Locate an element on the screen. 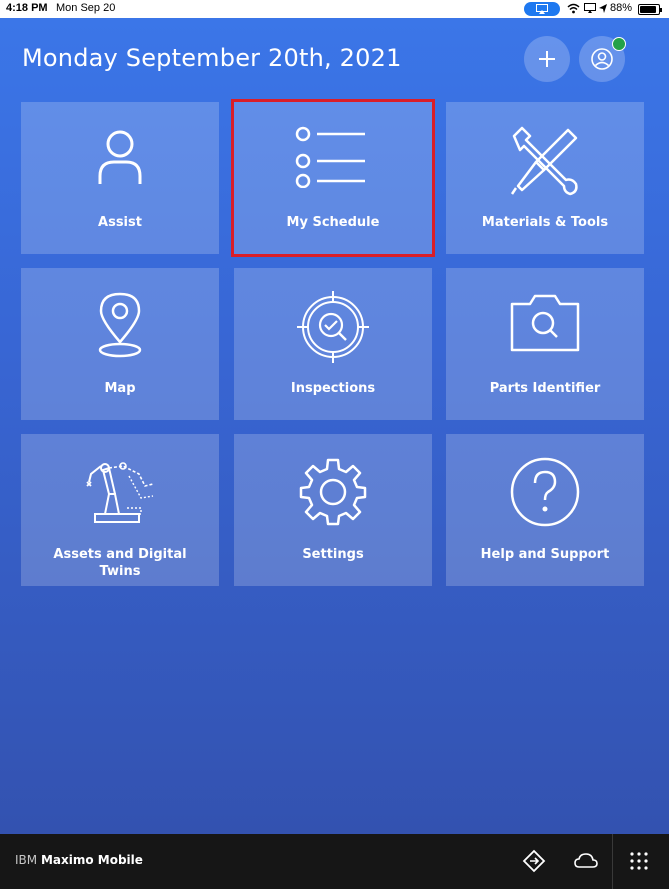  online-status-dot is located at coordinates (619, 44).